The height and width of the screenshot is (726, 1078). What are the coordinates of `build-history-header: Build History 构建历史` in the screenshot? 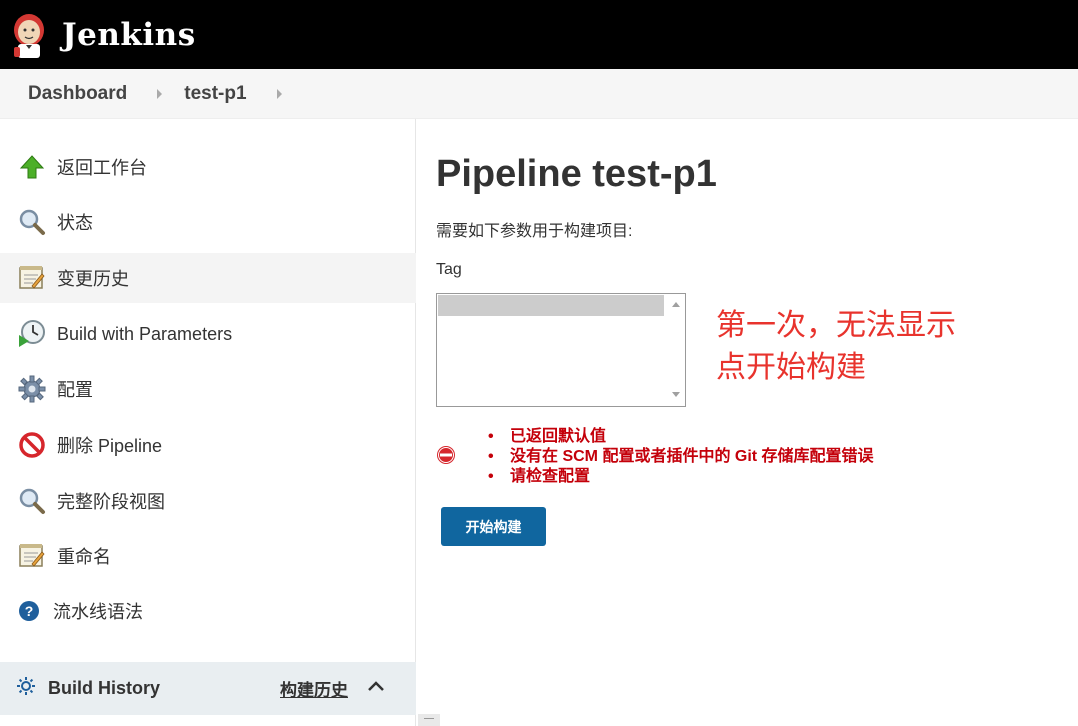 It's located at (208, 688).